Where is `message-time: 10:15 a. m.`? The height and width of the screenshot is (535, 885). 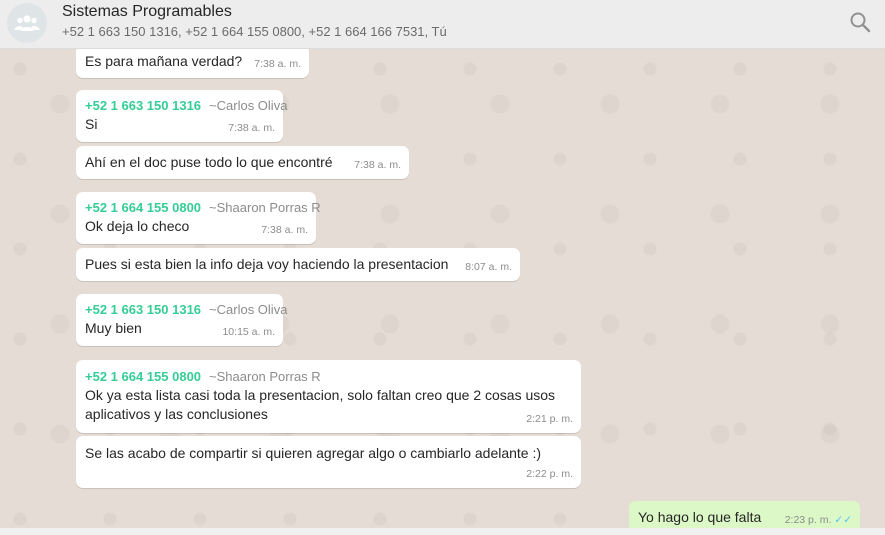 message-time: 10:15 a. m. is located at coordinates (248, 332).